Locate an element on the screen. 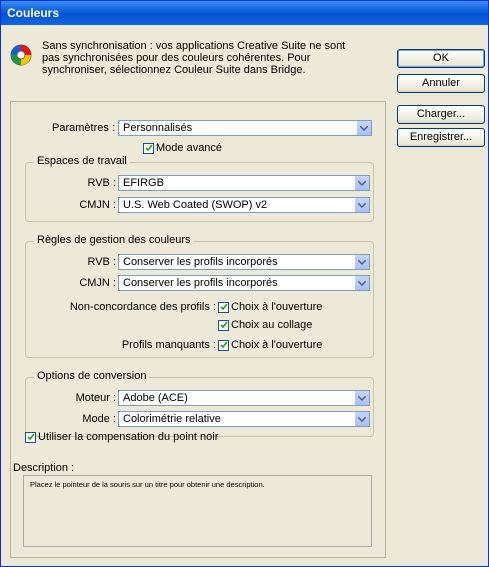  settings-value: Personnalisés is located at coordinates (158, 128).